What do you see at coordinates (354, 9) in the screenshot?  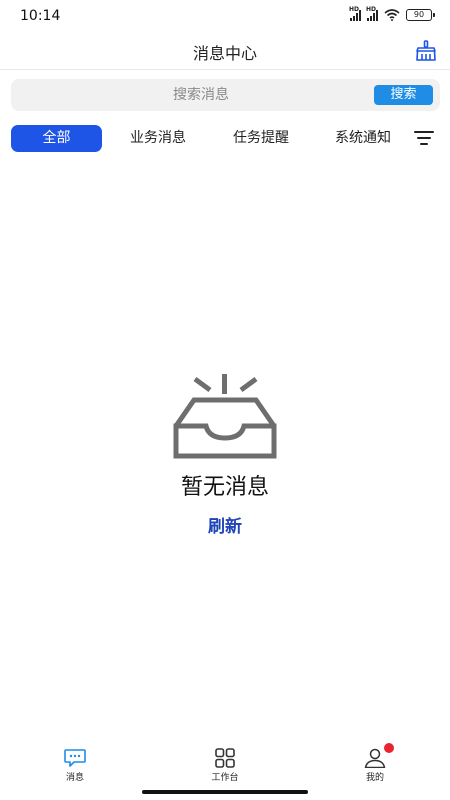 I see `sim1-label: HD` at bounding box center [354, 9].